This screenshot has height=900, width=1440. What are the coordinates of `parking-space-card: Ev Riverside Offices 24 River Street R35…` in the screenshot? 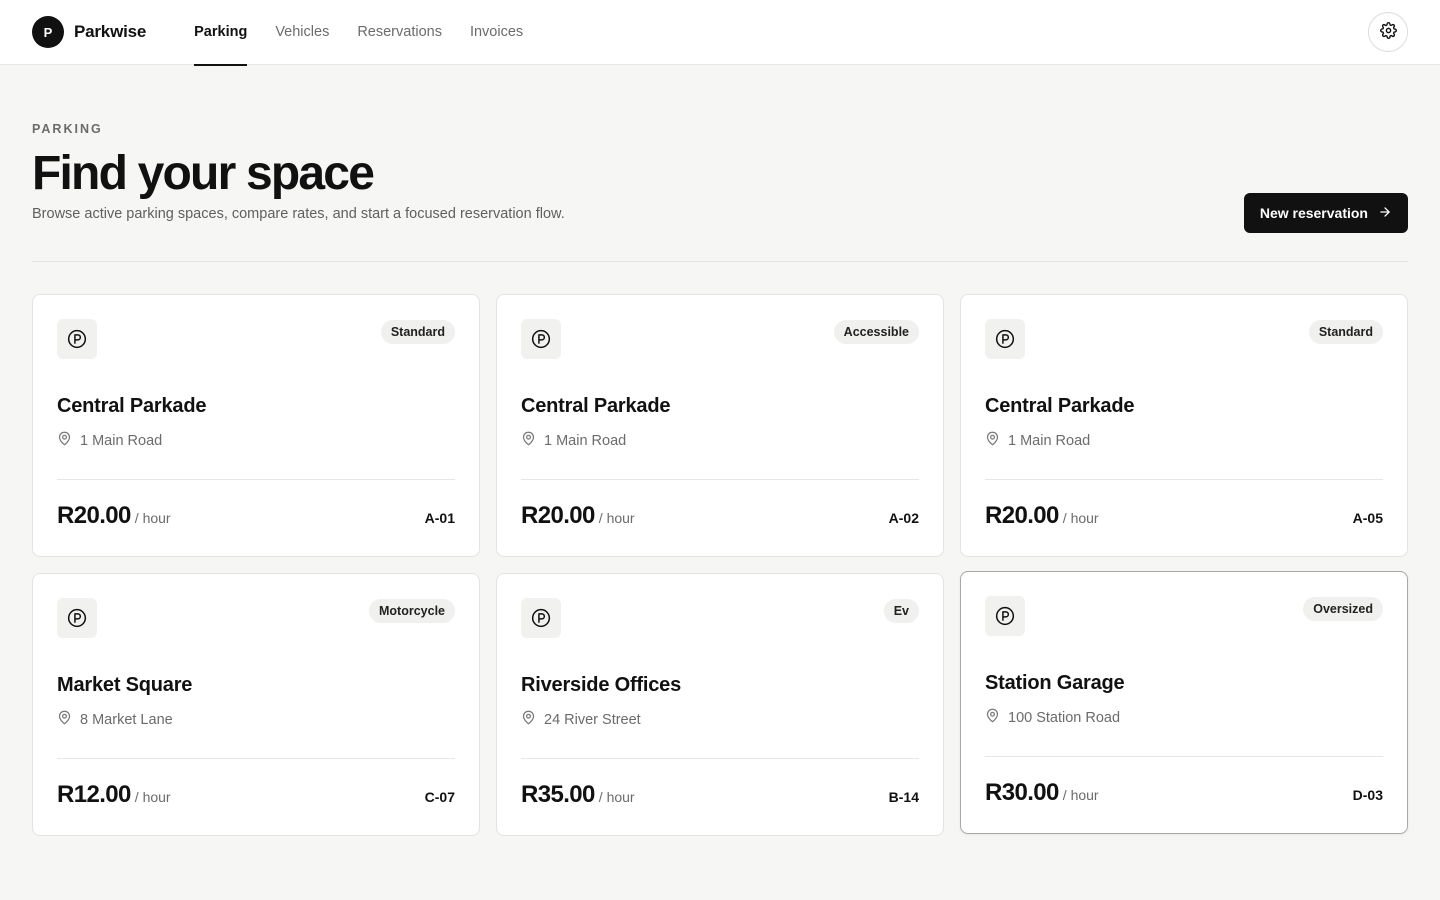 It's located at (720, 704).